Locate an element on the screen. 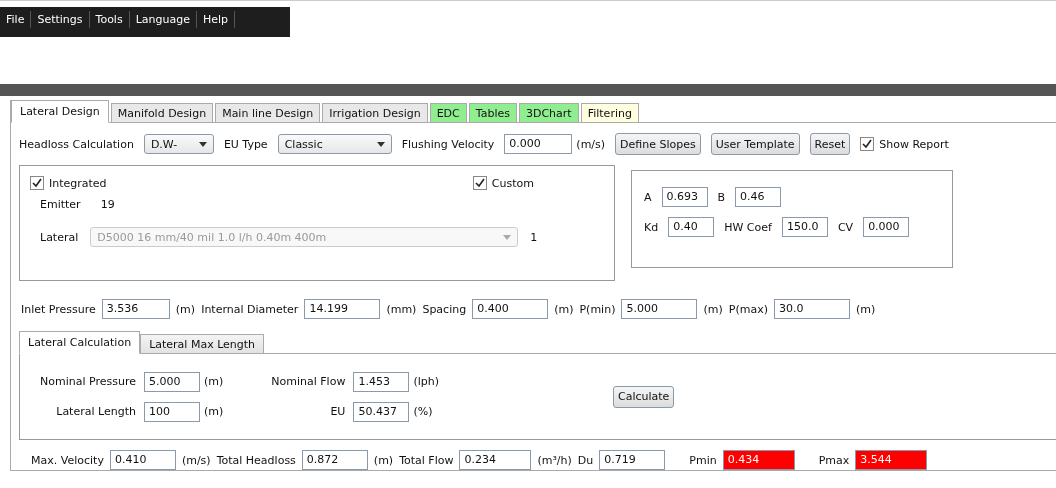  field-label: Pmin is located at coordinates (703, 460).